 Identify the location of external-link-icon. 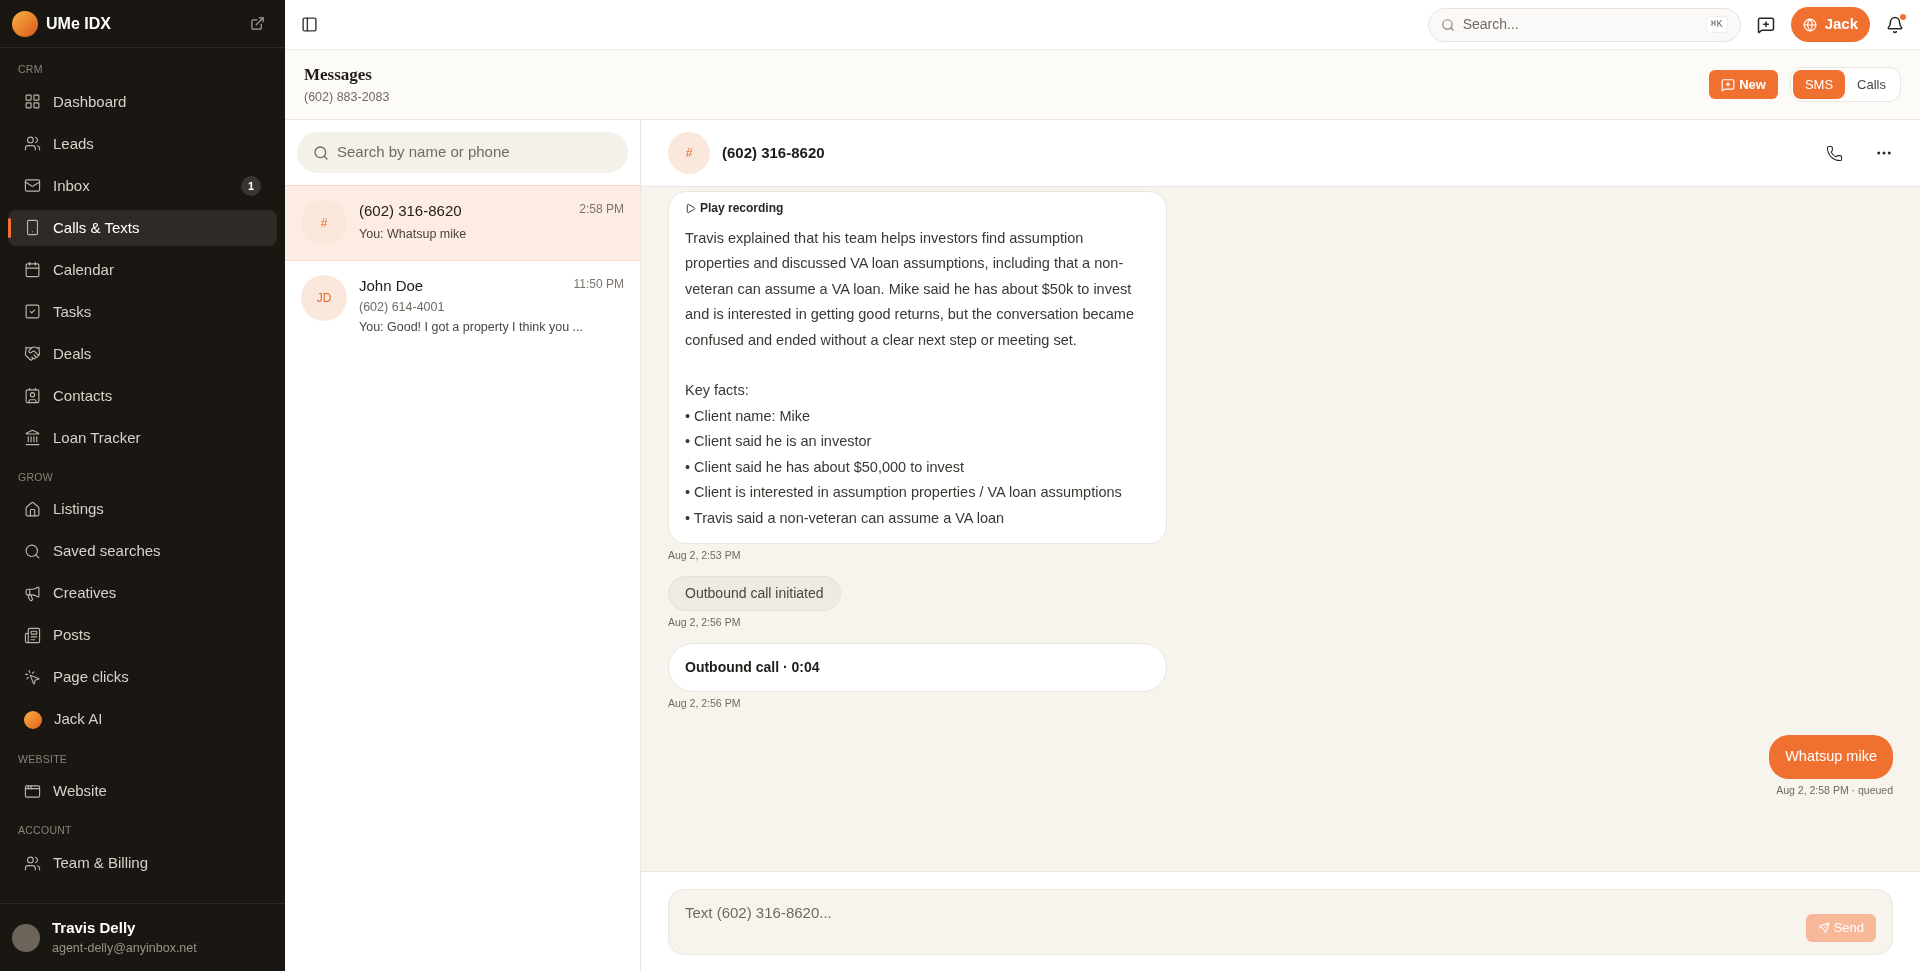
(257, 23).